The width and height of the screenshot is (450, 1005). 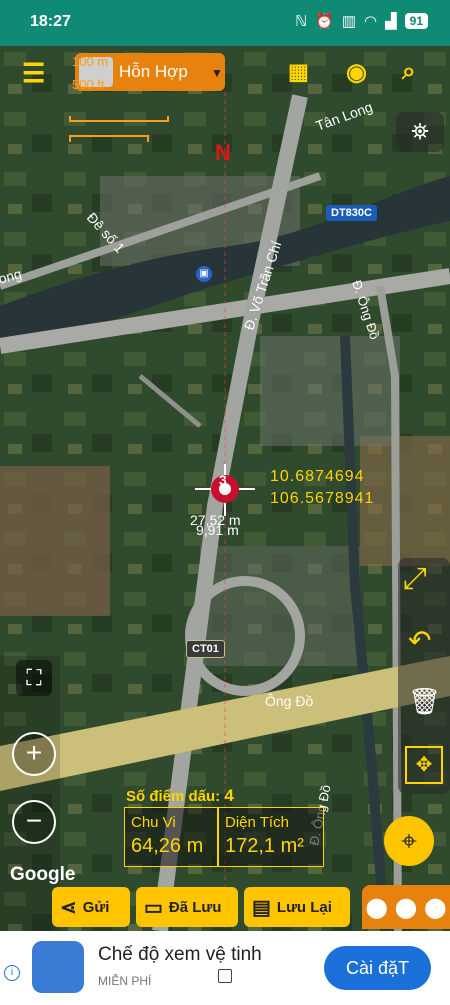 What do you see at coordinates (264, 846) in the screenshot?
I see `area-value: 172,1 m²` at bounding box center [264, 846].